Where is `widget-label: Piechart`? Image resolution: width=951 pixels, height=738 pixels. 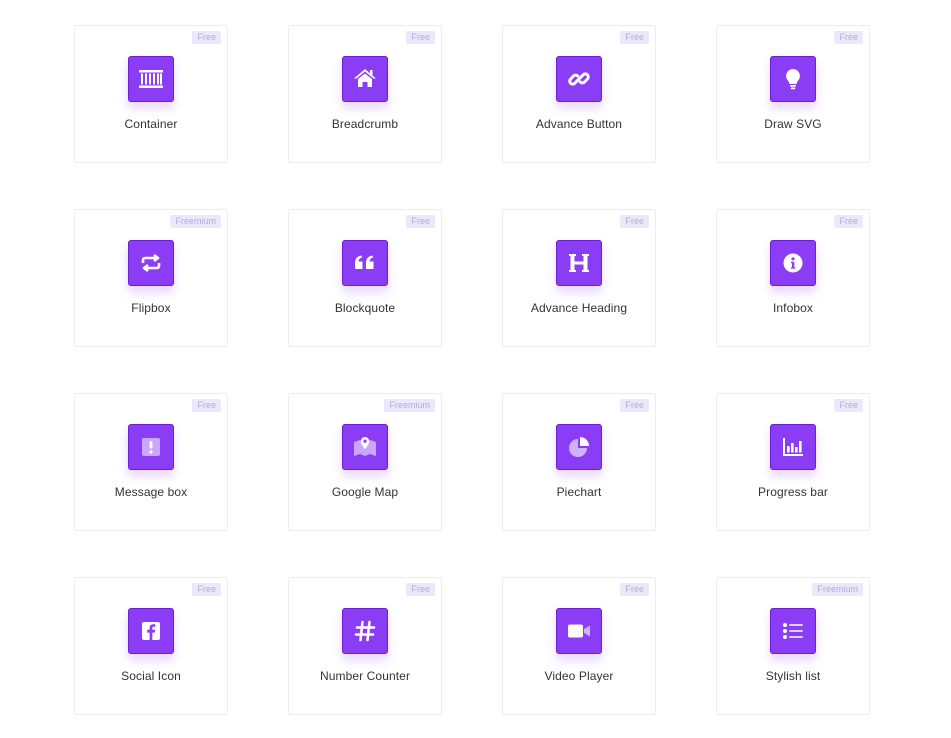
widget-label: Piechart is located at coordinates (579, 492).